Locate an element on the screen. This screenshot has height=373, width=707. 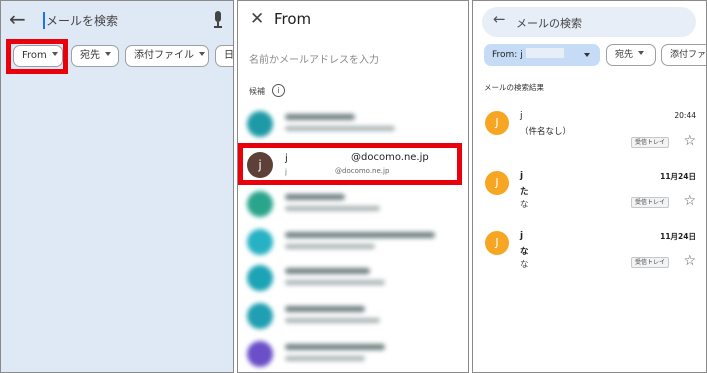
date-filter-chip: 日 is located at coordinates (224, 56).